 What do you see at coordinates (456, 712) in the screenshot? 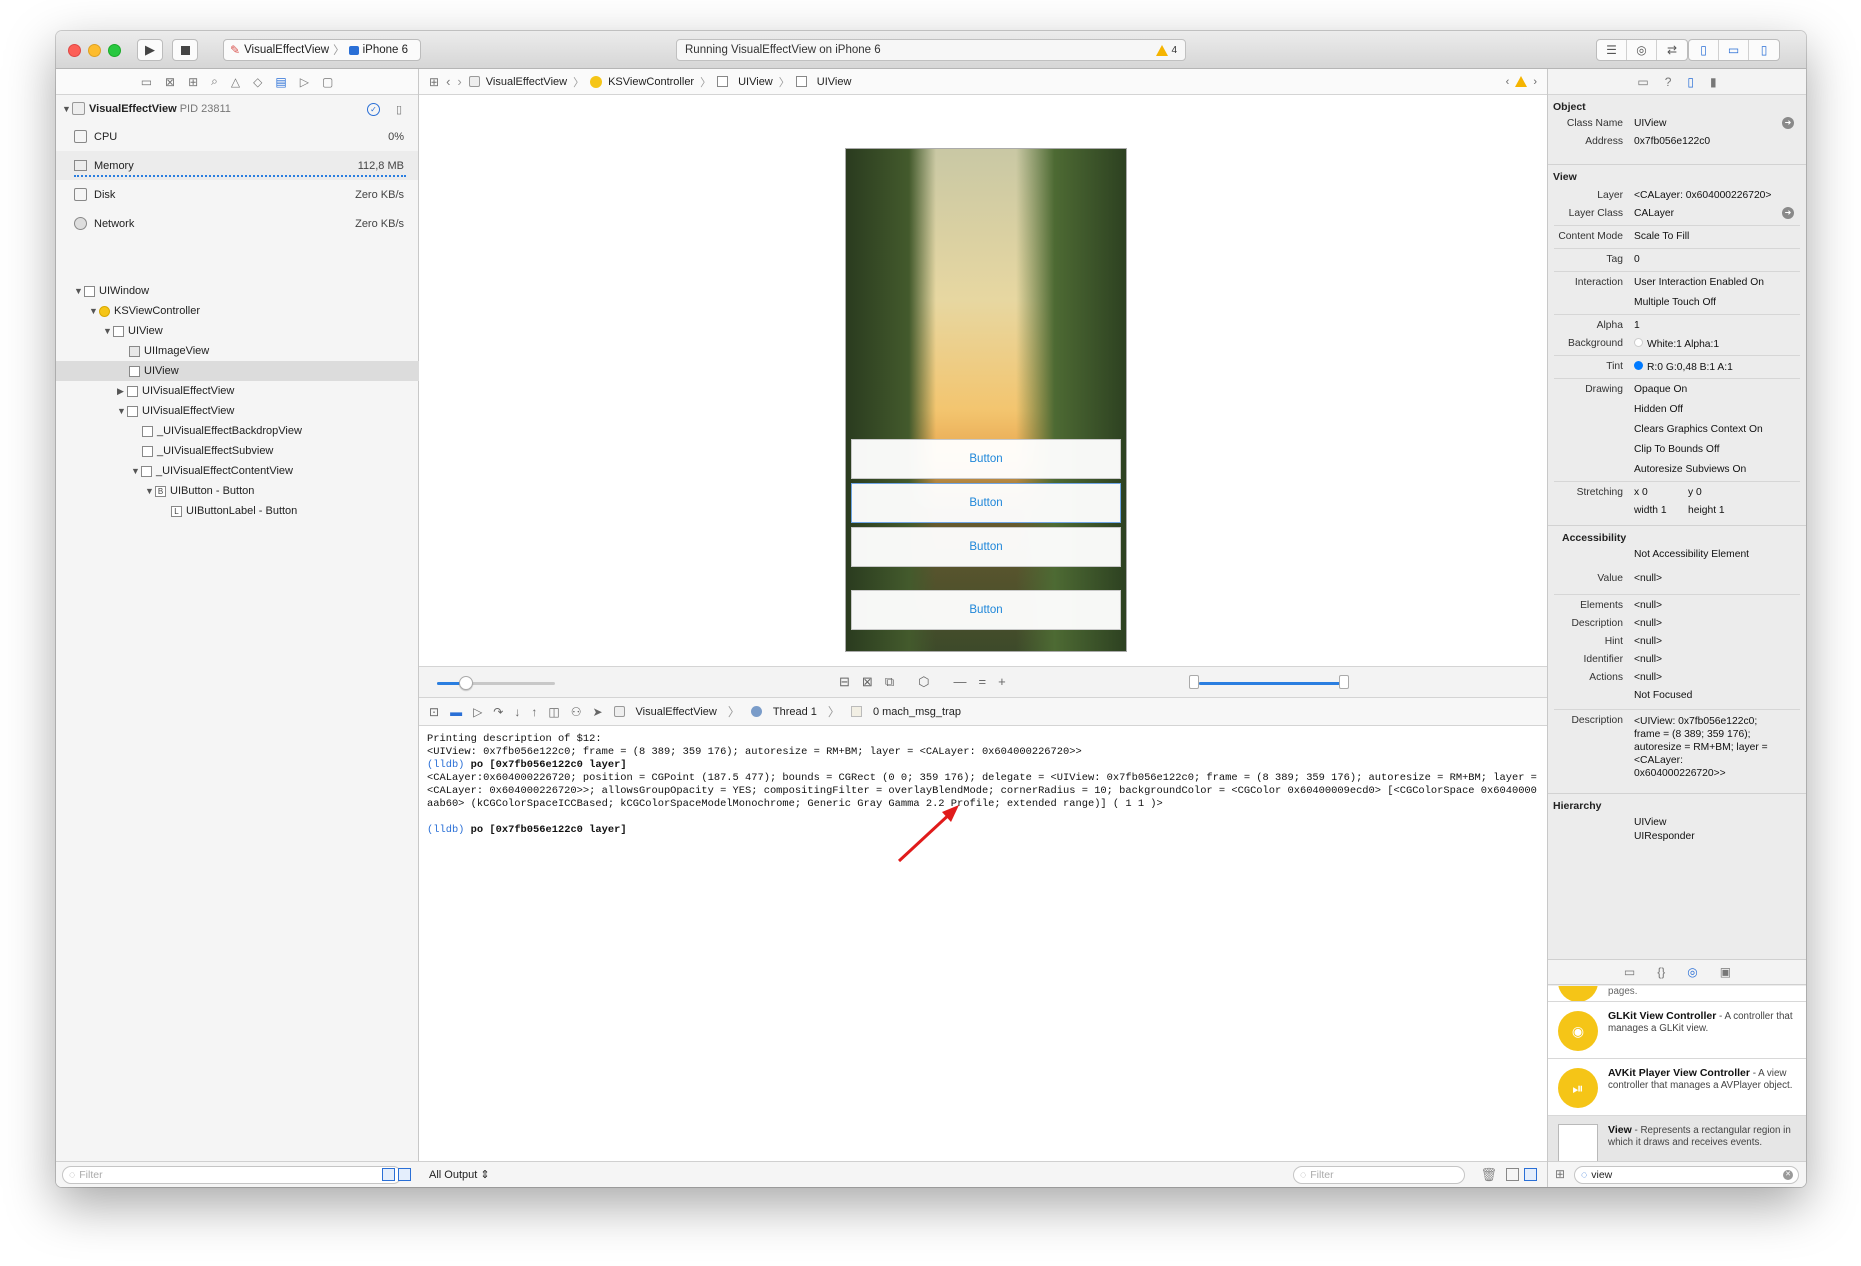
I see `breakpoints-toggle-icon: ▬` at bounding box center [456, 712].